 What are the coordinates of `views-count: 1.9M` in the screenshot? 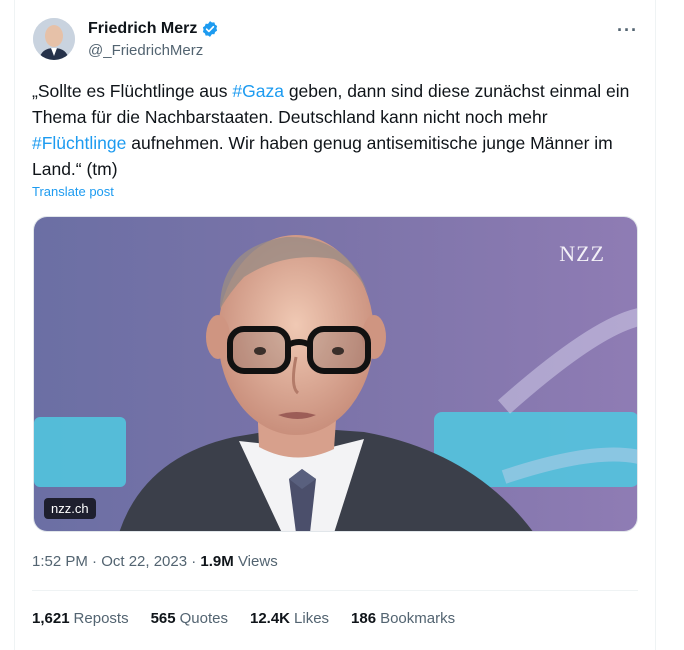 It's located at (217, 561).